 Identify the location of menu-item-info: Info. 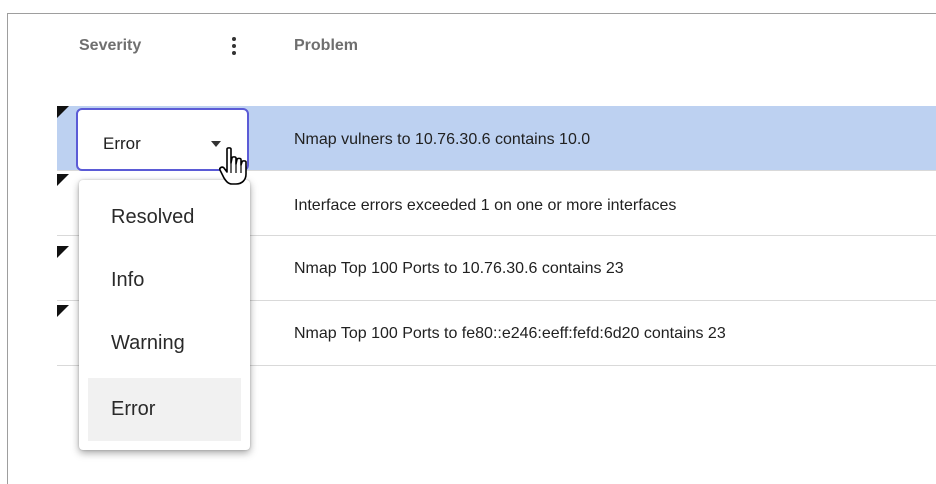
(164, 280).